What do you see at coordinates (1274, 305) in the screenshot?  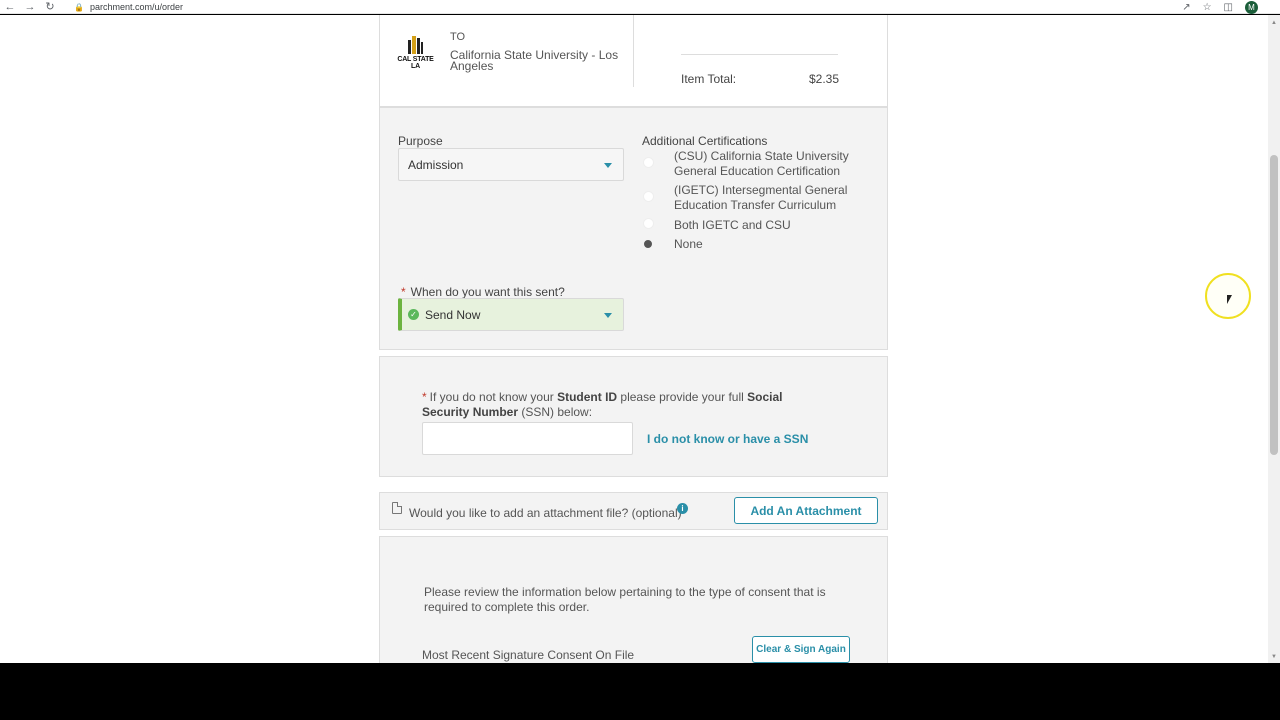 I see `scrollbar-thumb` at bounding box center [1274, 305].